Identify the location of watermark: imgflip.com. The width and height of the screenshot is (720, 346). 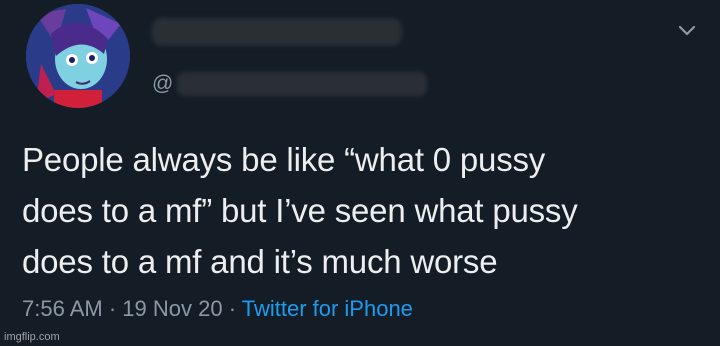
(32, 337).